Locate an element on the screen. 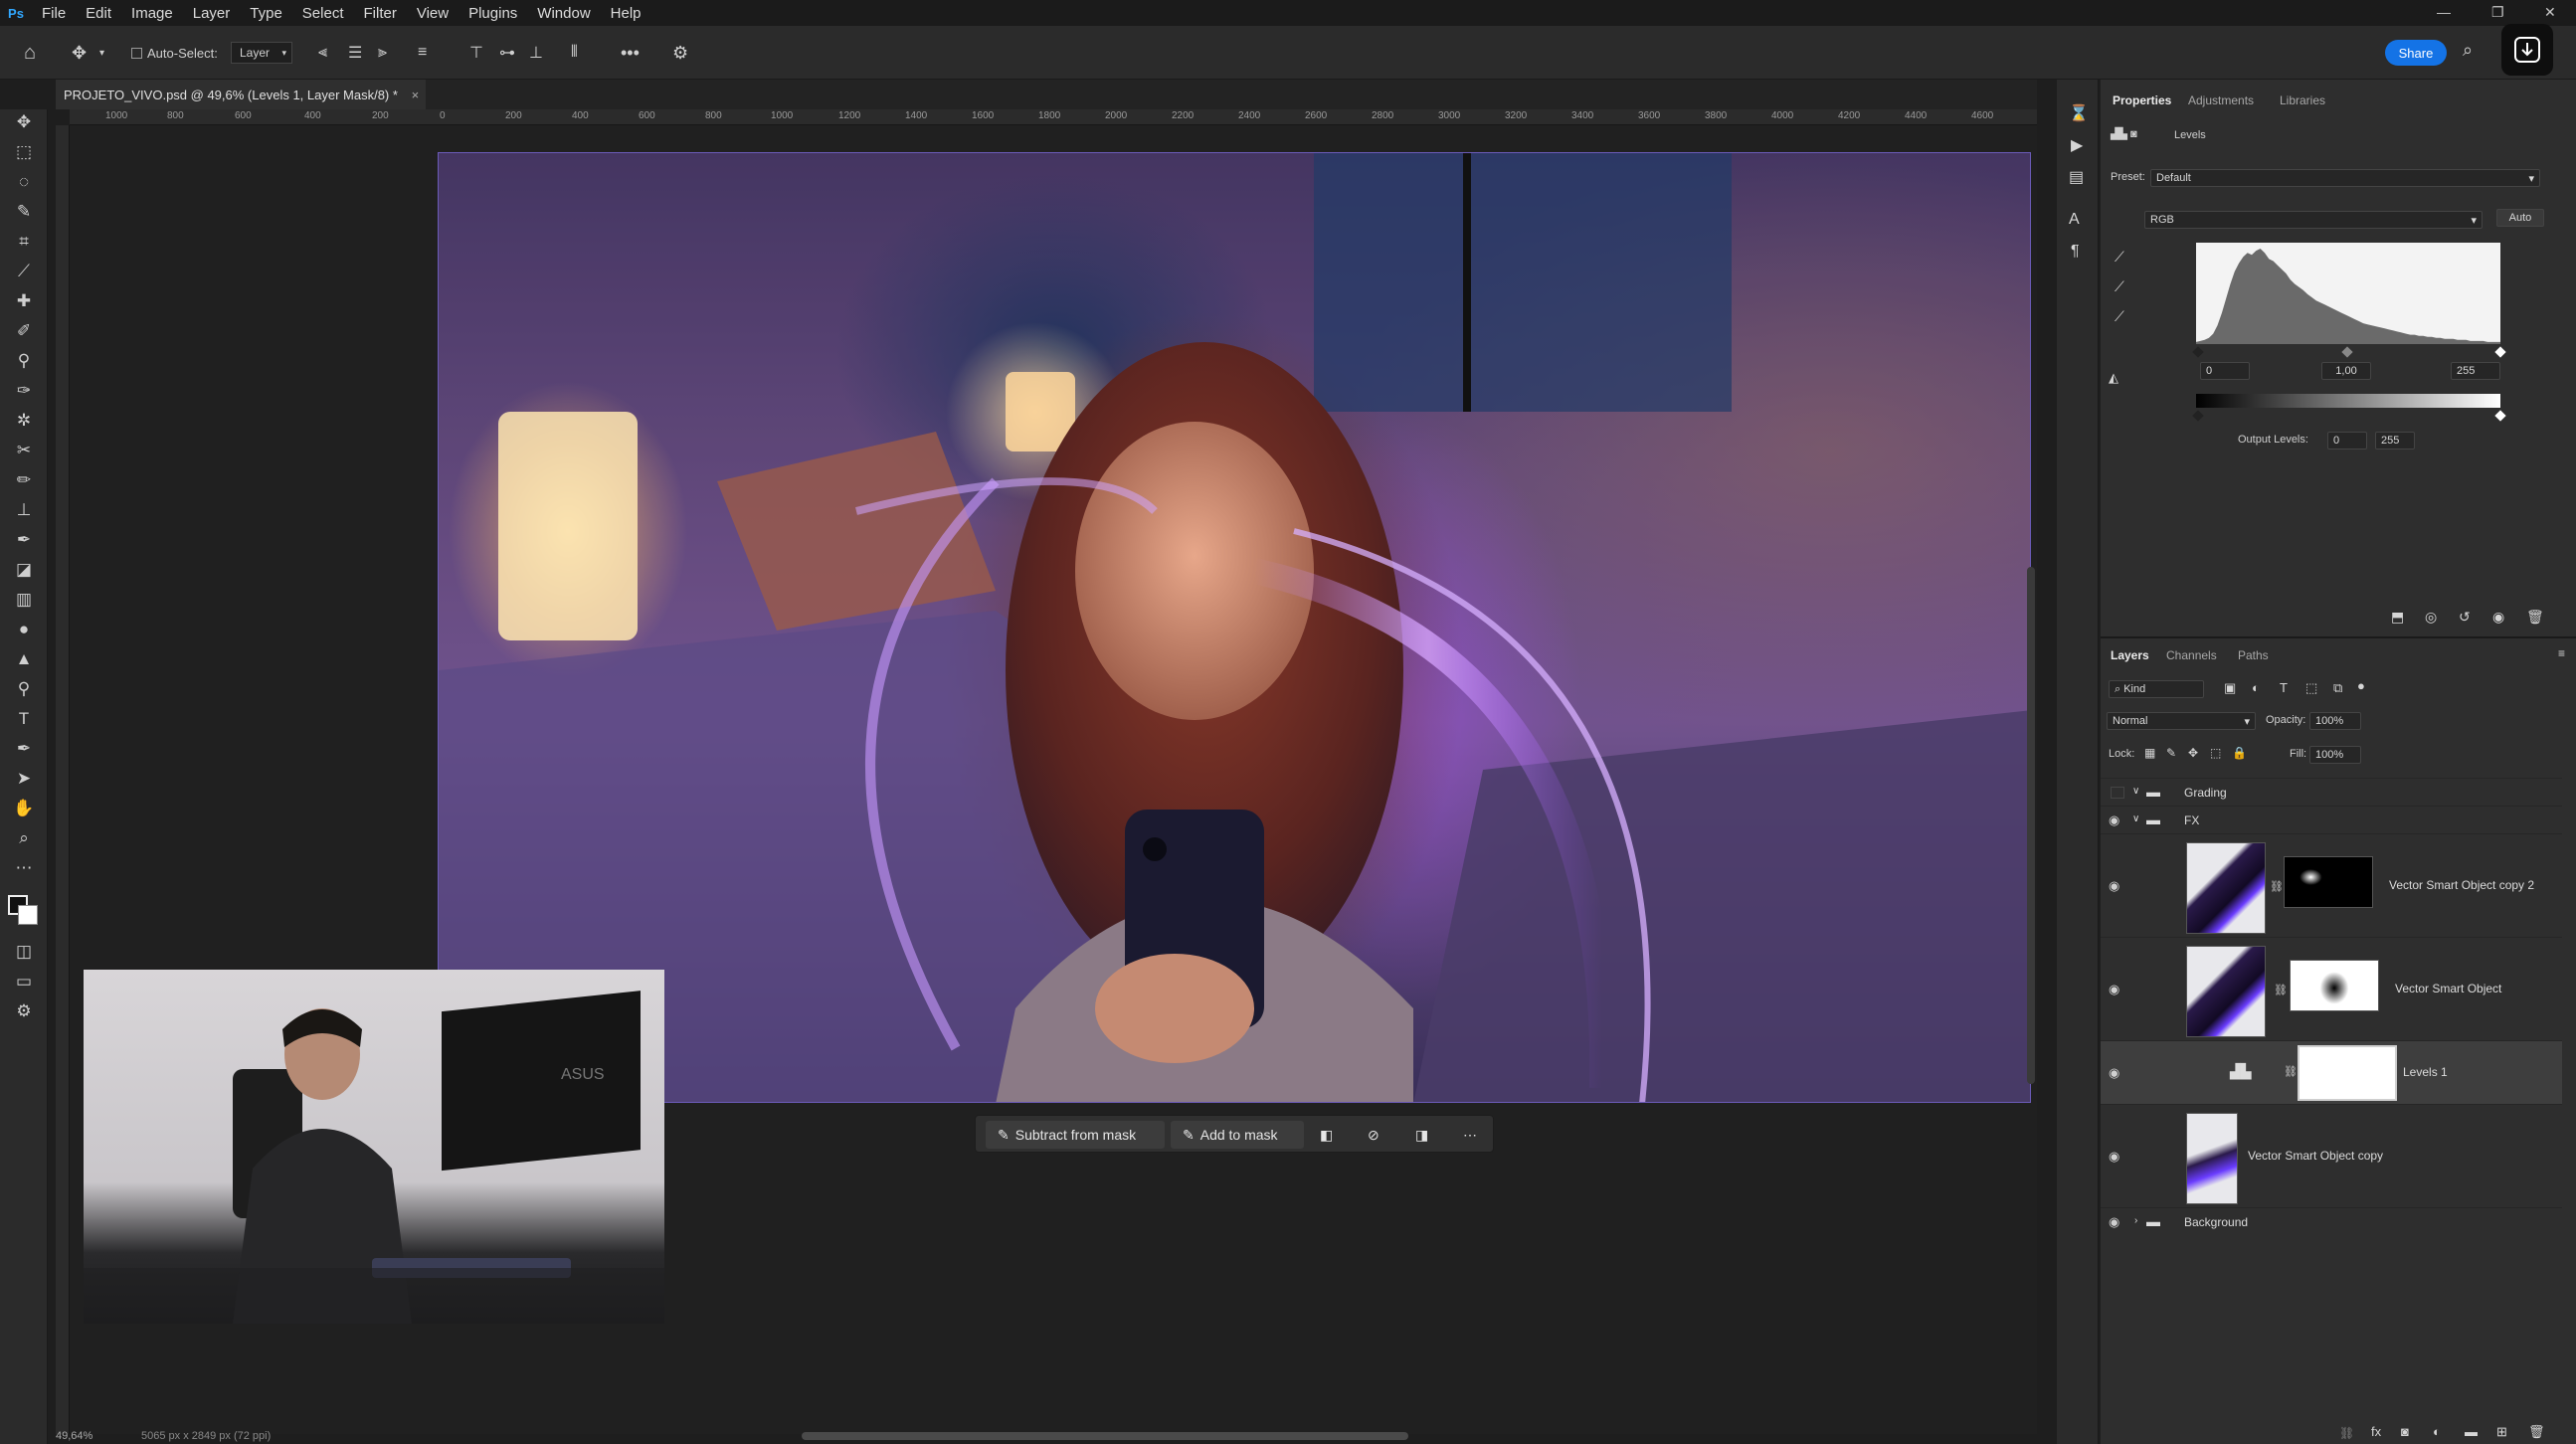  close-window-icon: ✕ is located at coordinates (2550, 12).